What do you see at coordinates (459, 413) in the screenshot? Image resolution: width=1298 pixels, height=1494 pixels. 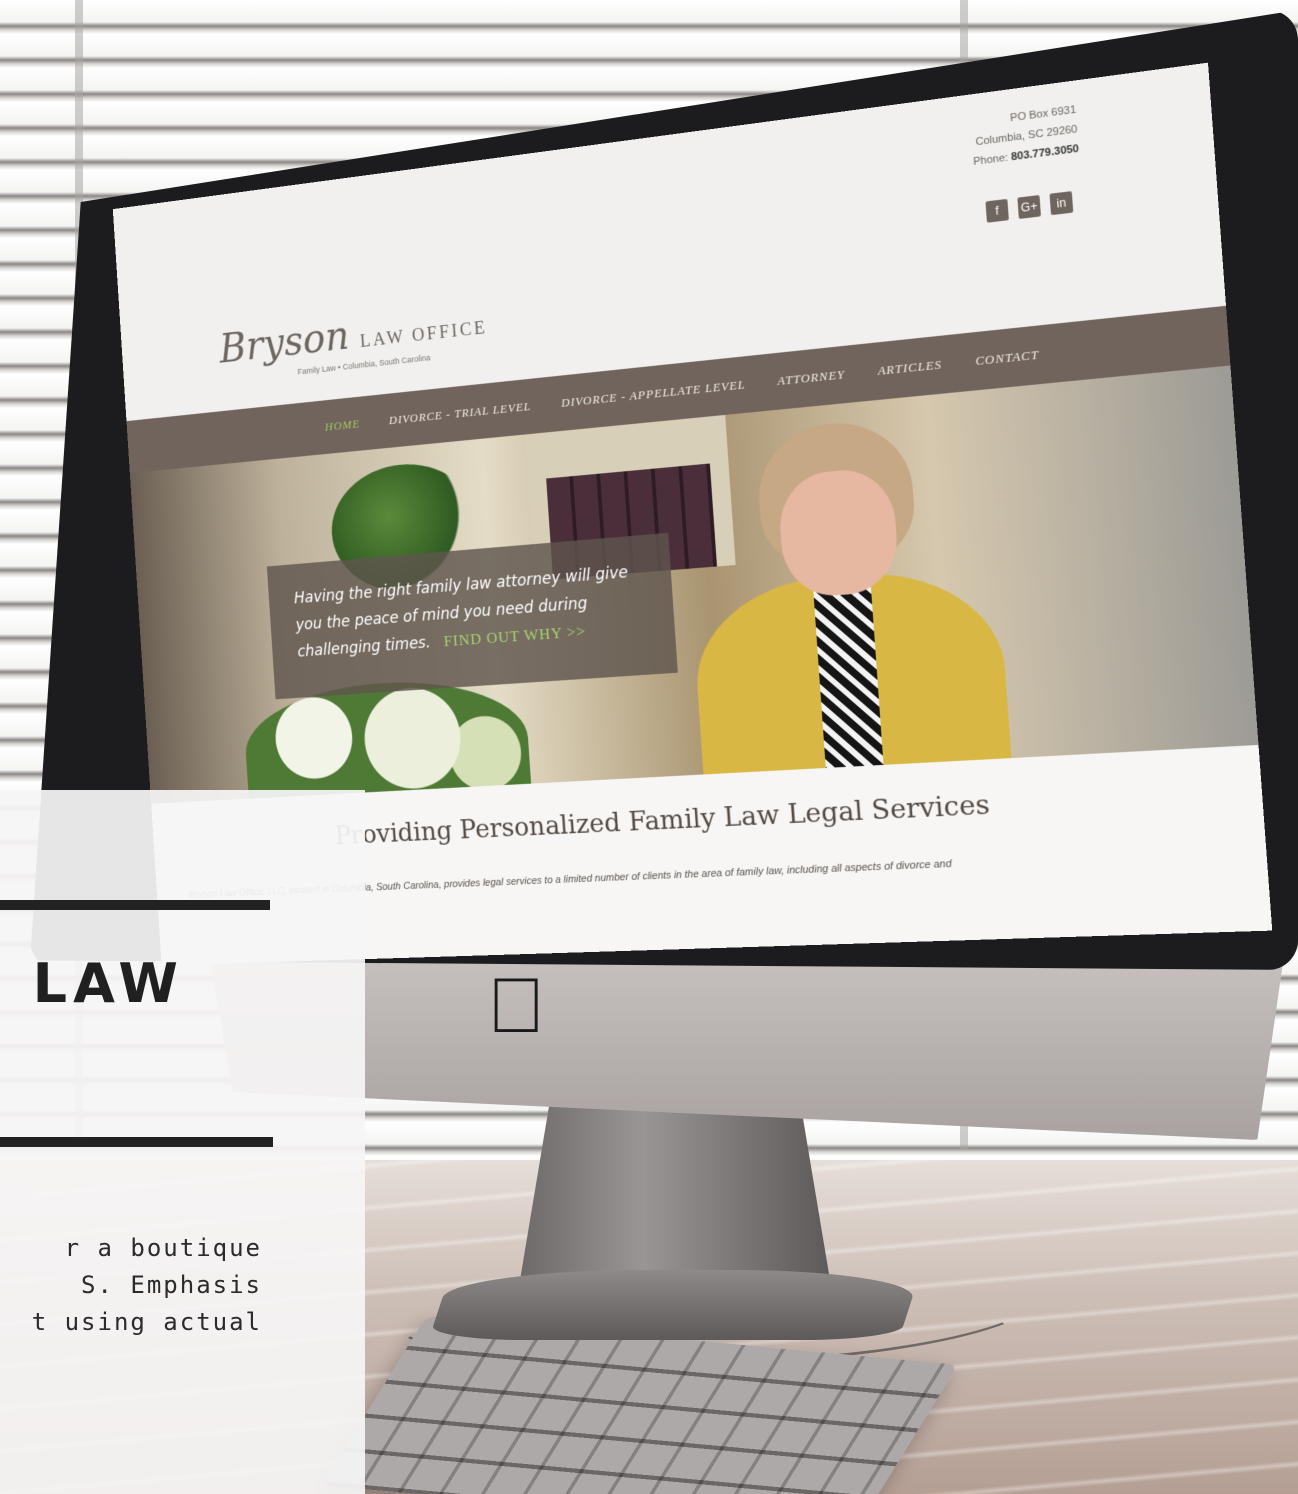 I see `nav-divorce-trial: DIVORCE - TRIAL LEVEL` at bounding box center [459, 413].